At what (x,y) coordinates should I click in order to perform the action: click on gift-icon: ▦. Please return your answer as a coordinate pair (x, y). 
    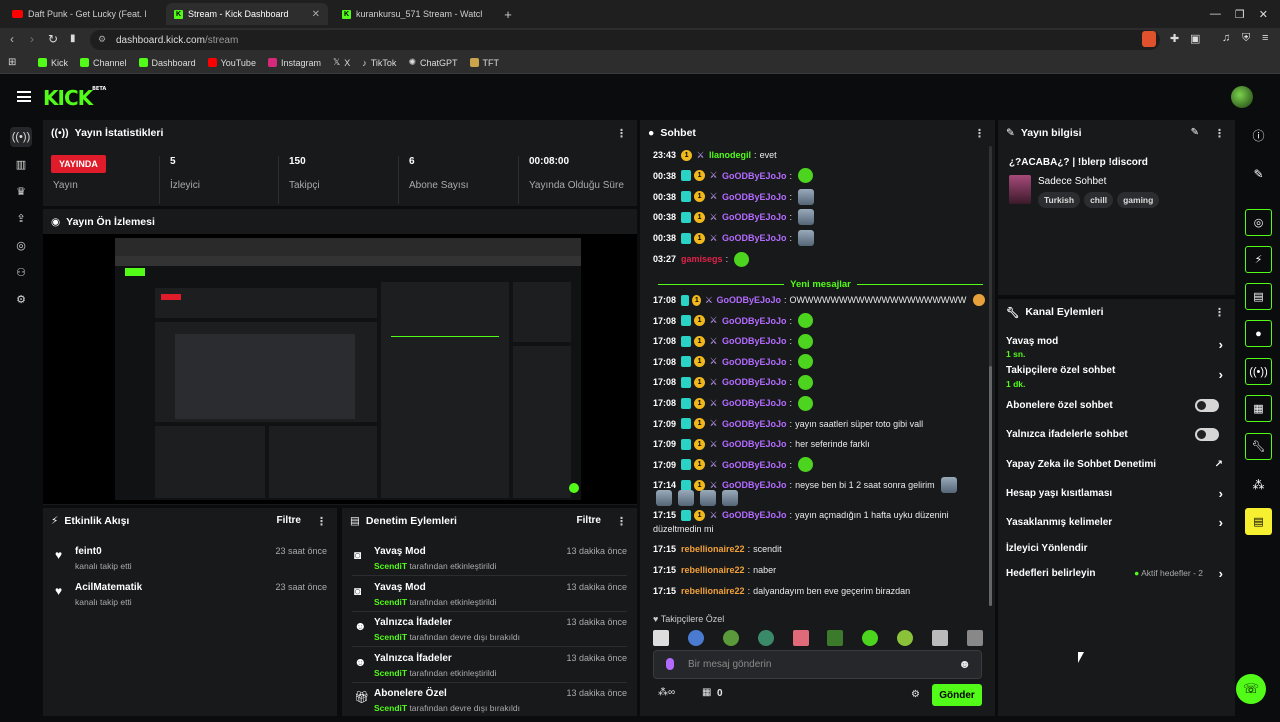
    Looking at the image, I should click on (706, 692).